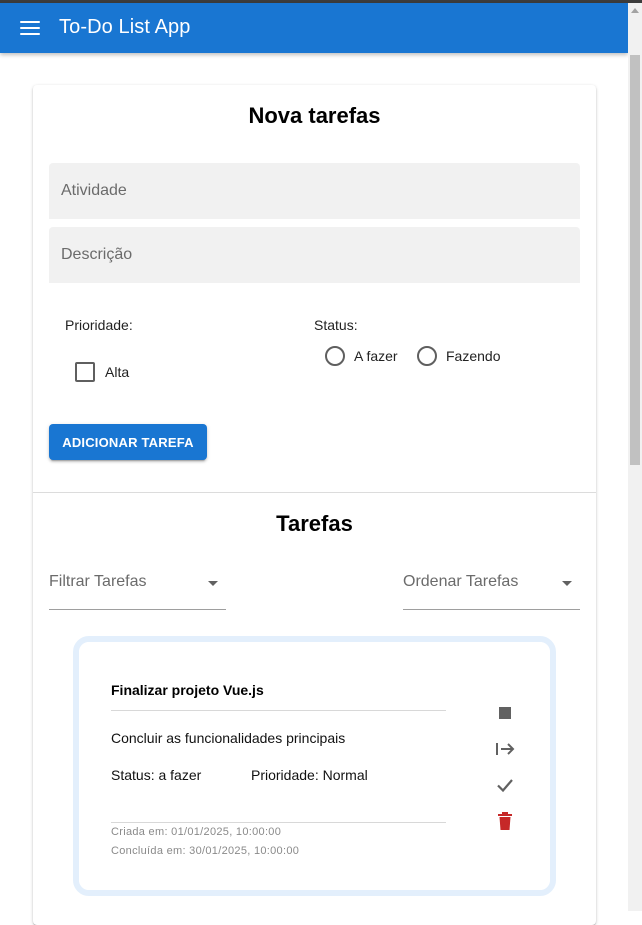 The width and height of the screenshot is (642, 925). I want to click on menu-icon, so click(30, 28).